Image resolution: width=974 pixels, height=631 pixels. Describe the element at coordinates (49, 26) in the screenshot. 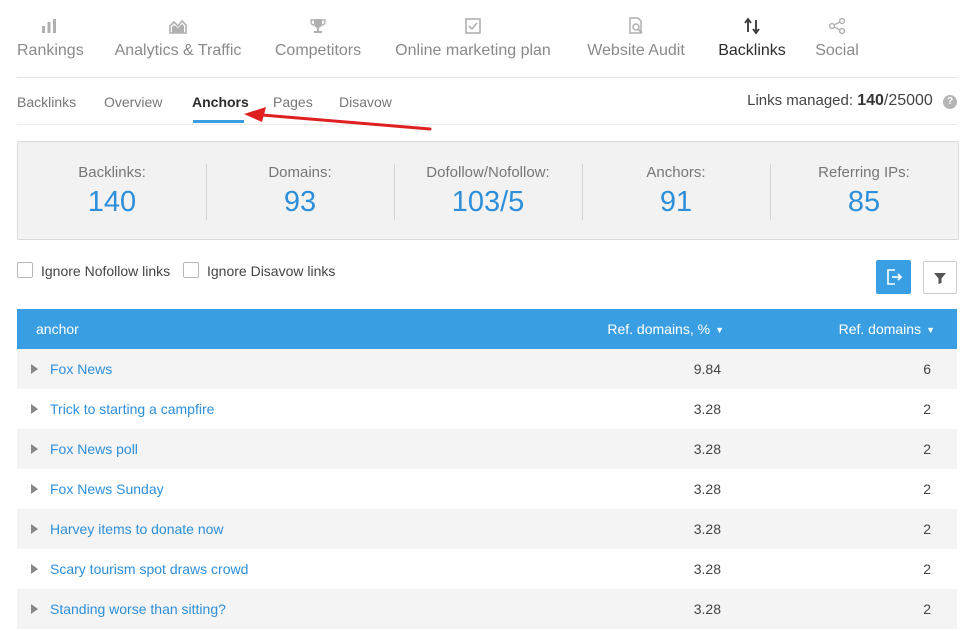

I see `bar-chart-icon` at that location.